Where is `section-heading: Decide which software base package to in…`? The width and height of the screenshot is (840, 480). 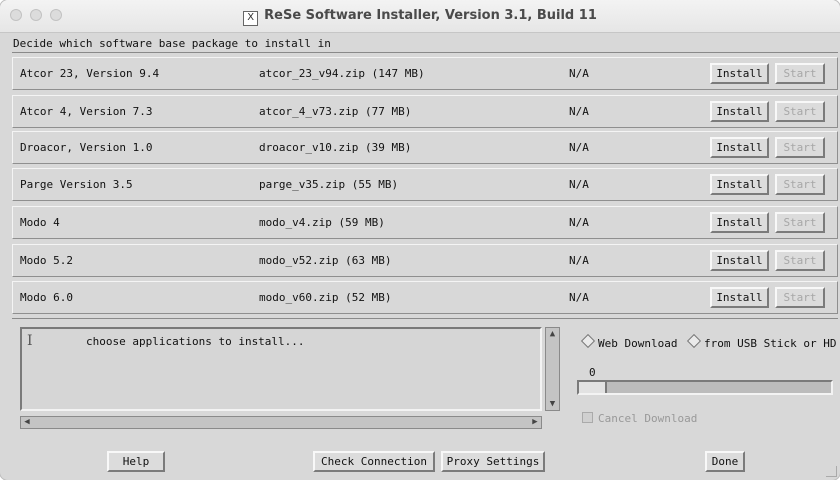
section-heading: Decide which software base package to in… is located at coordinates (172, 43).